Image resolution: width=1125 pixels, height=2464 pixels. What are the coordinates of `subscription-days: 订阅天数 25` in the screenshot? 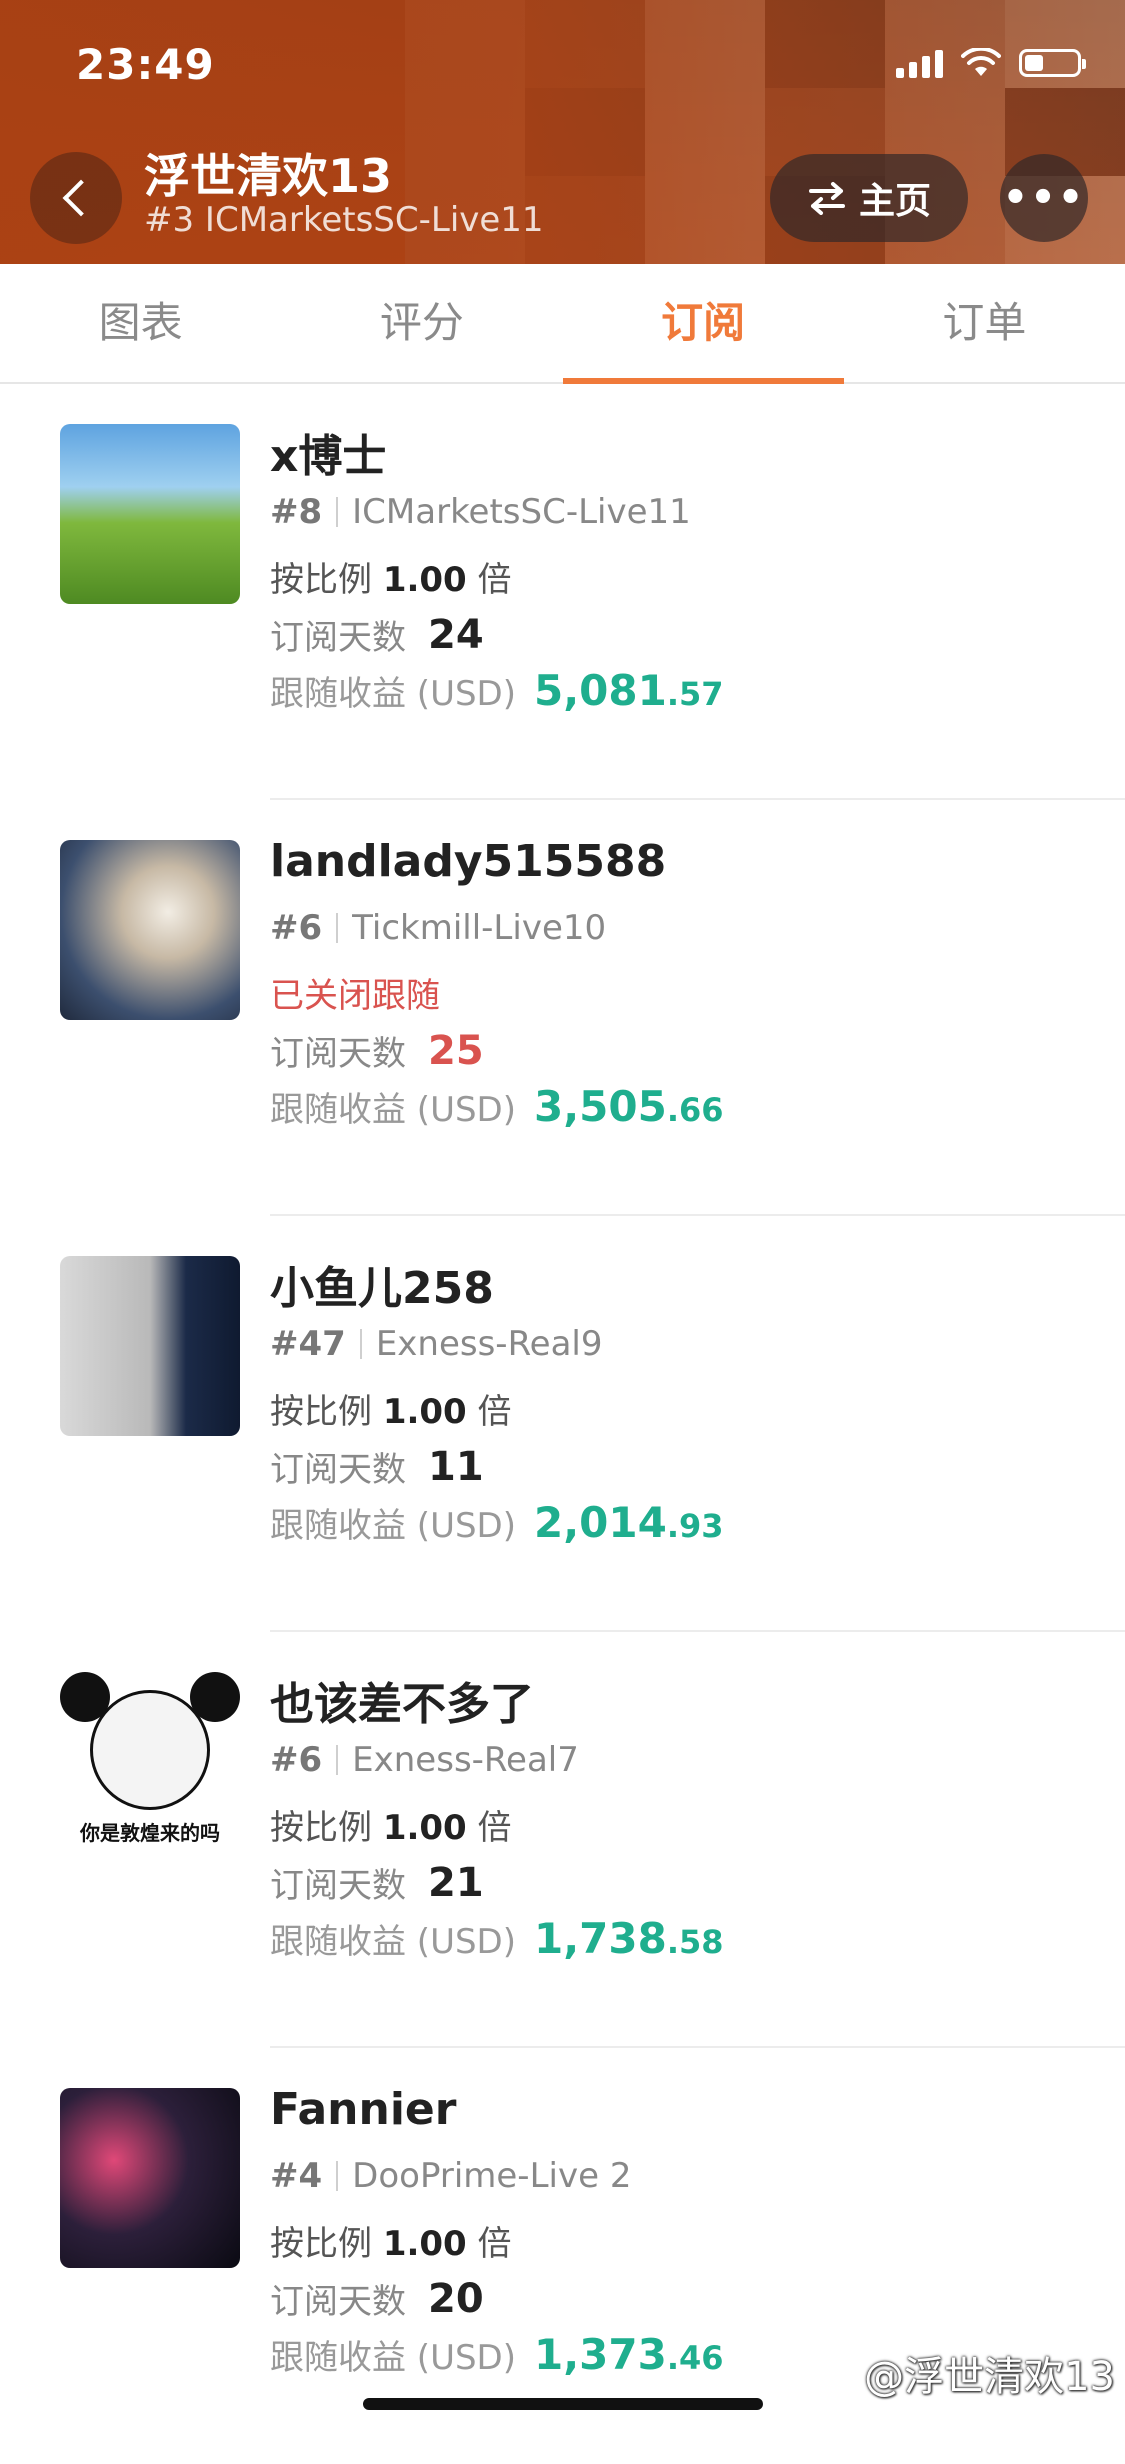 It's located at (377, 1050).